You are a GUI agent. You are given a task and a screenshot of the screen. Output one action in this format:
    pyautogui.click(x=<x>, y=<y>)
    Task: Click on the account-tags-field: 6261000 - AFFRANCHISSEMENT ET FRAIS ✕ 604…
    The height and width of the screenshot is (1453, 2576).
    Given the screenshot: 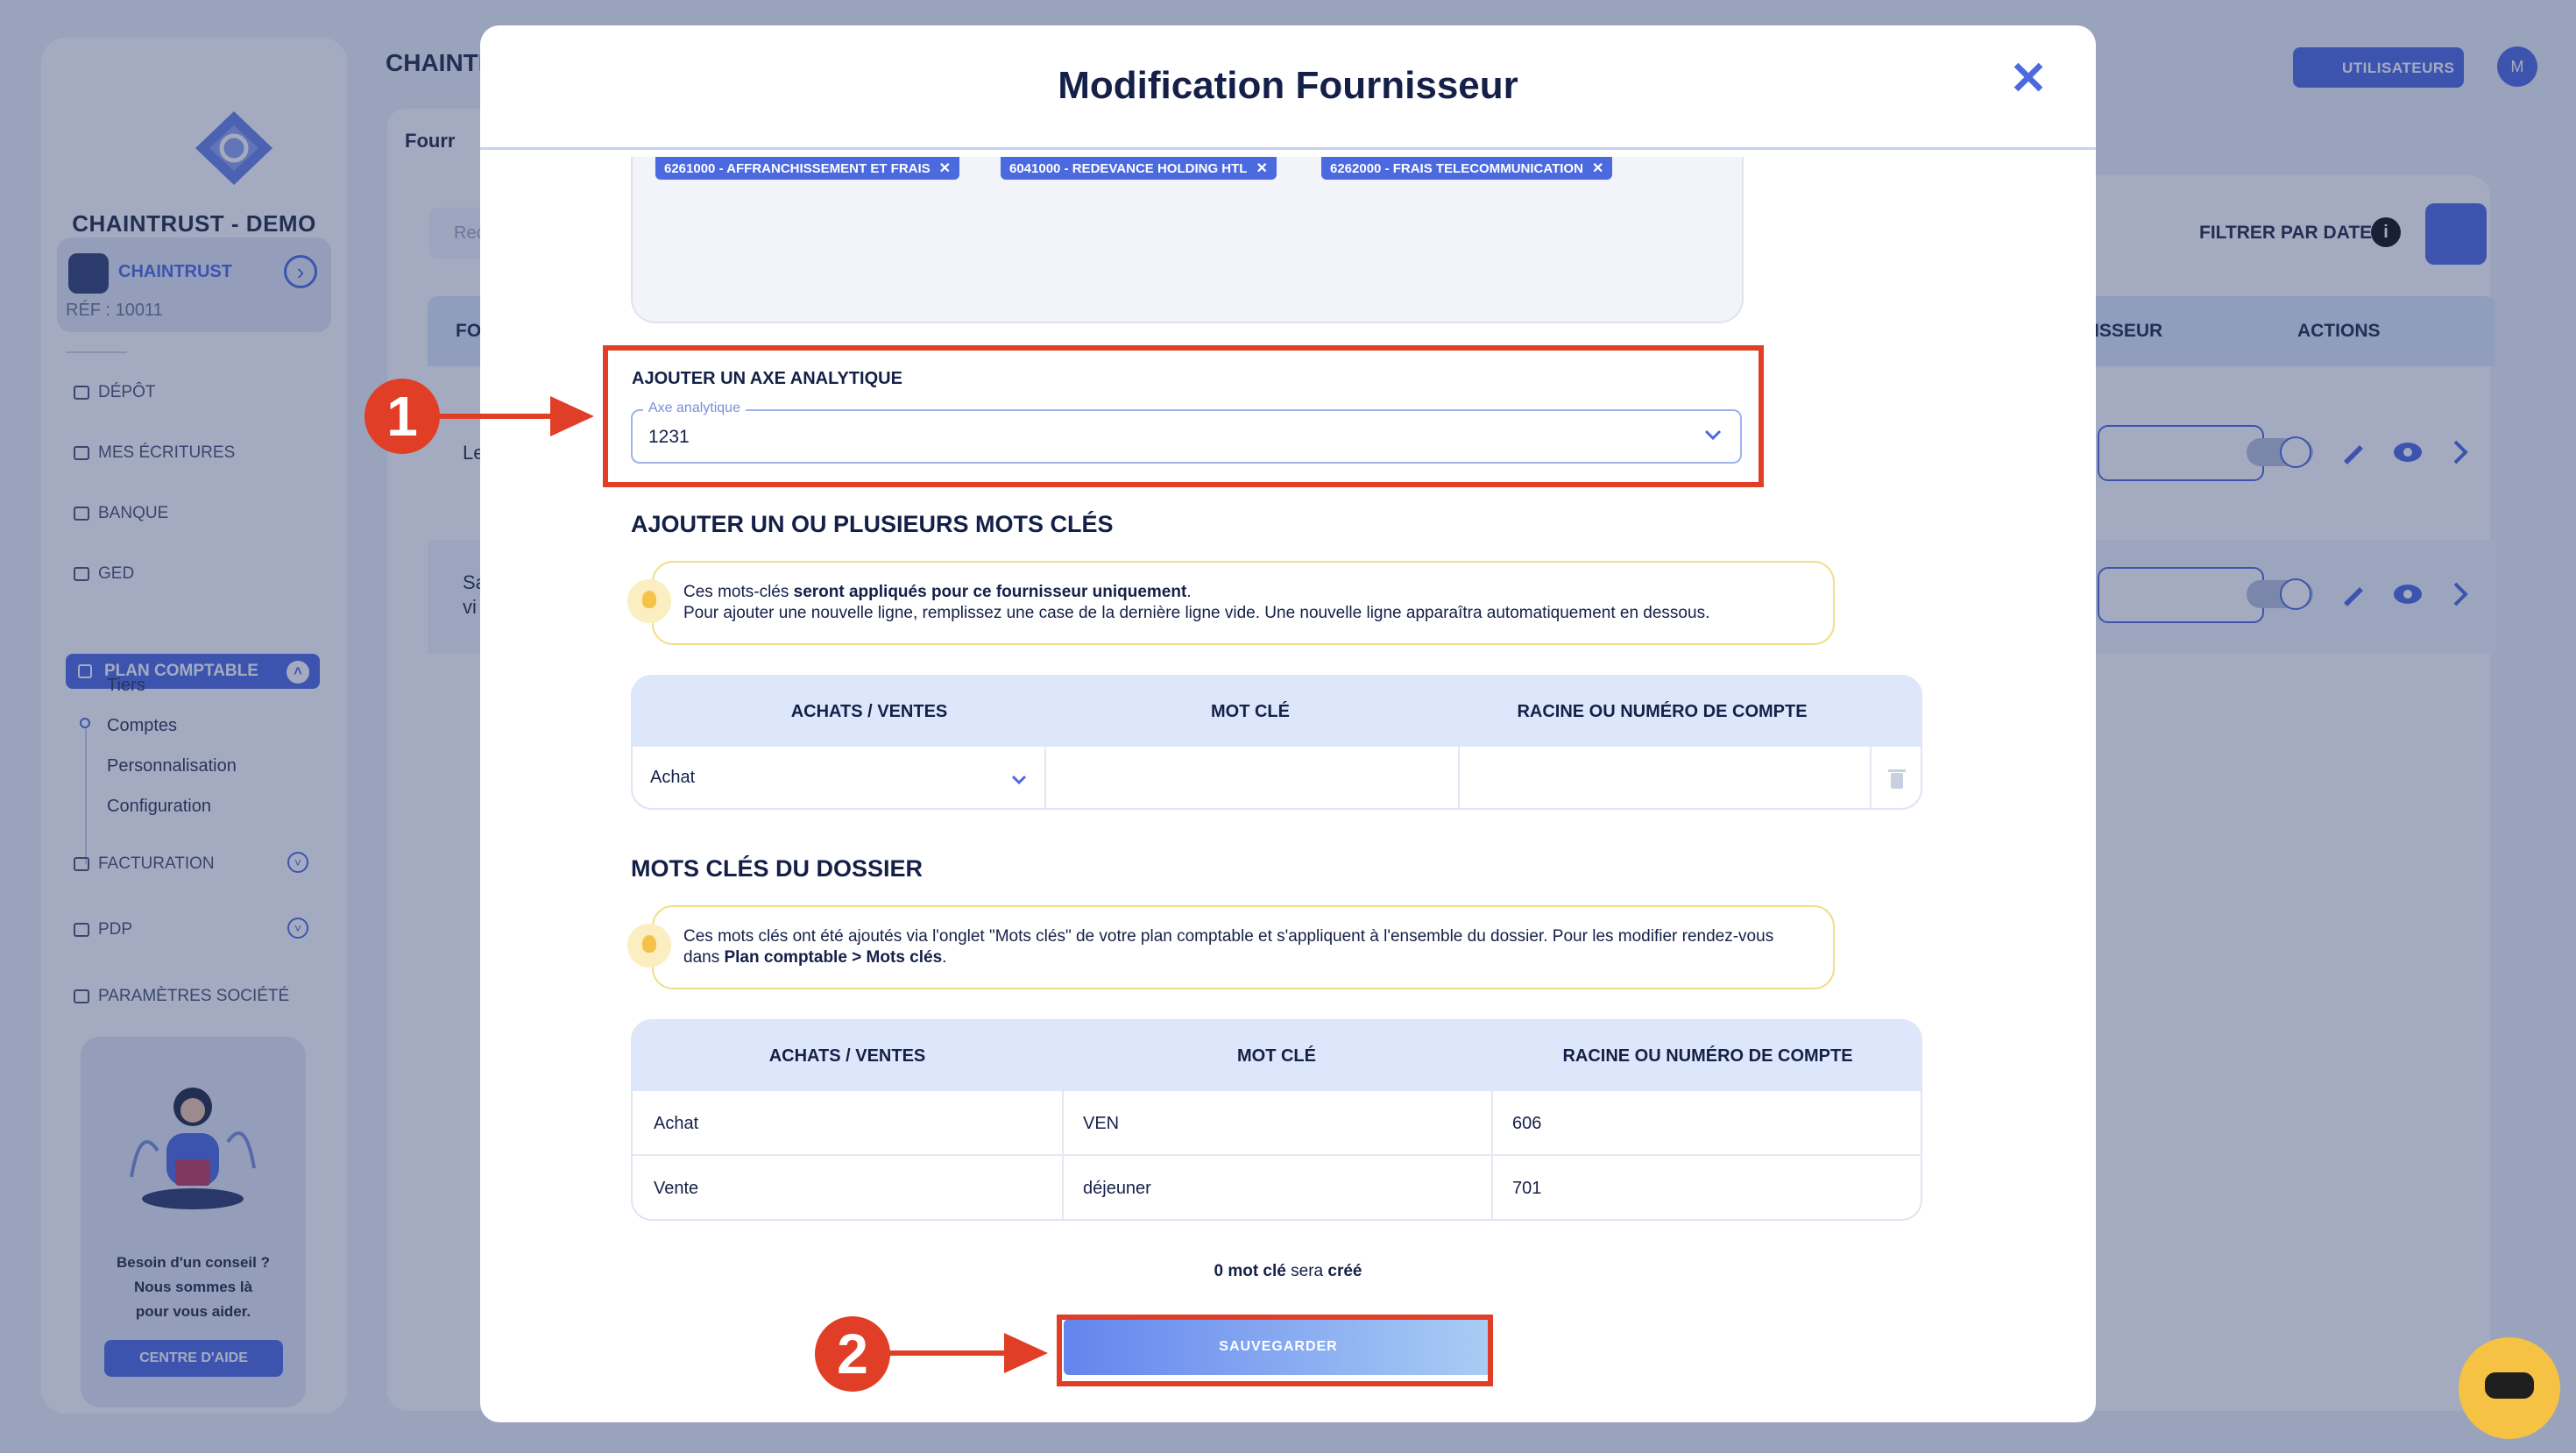 What is the action you would take?
    pyautogui.click(x=1187, y=240)
    